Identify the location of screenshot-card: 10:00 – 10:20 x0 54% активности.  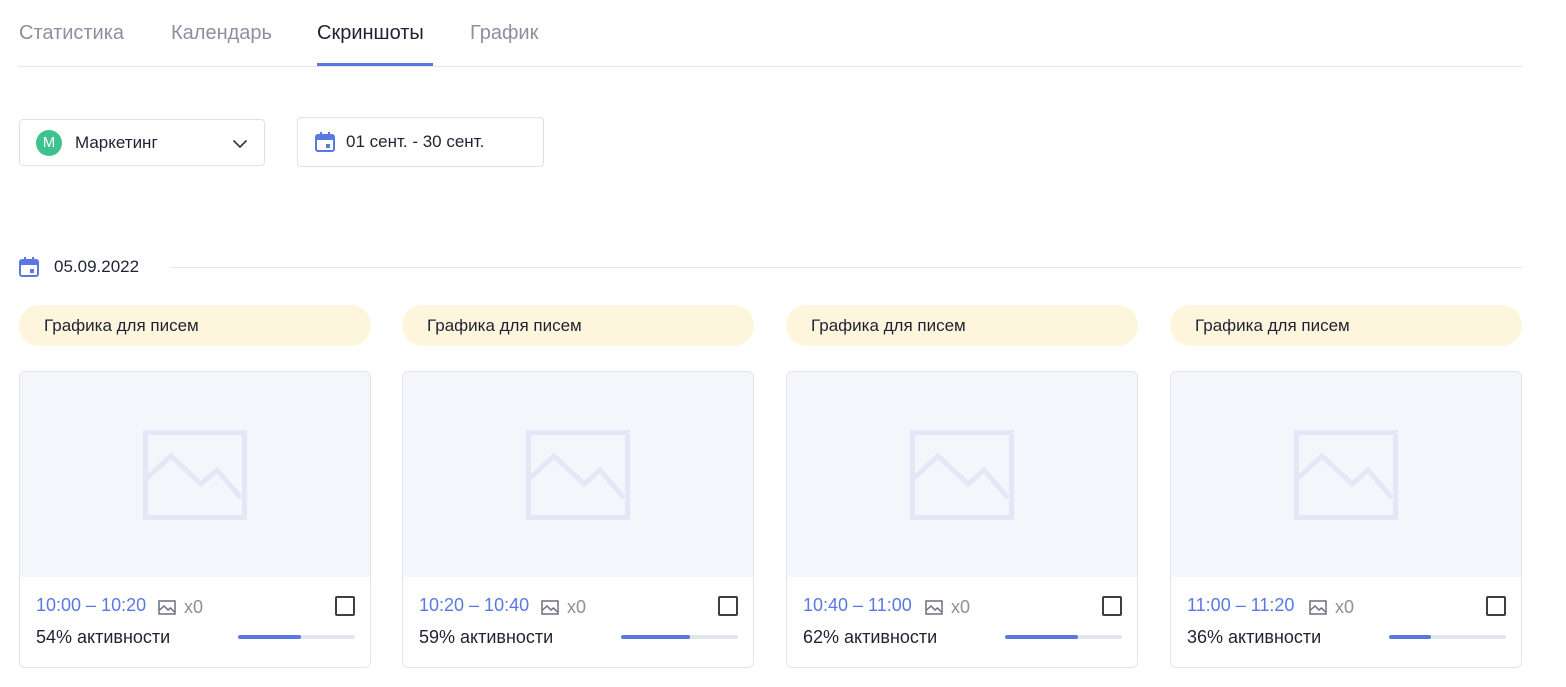
(195, 519).